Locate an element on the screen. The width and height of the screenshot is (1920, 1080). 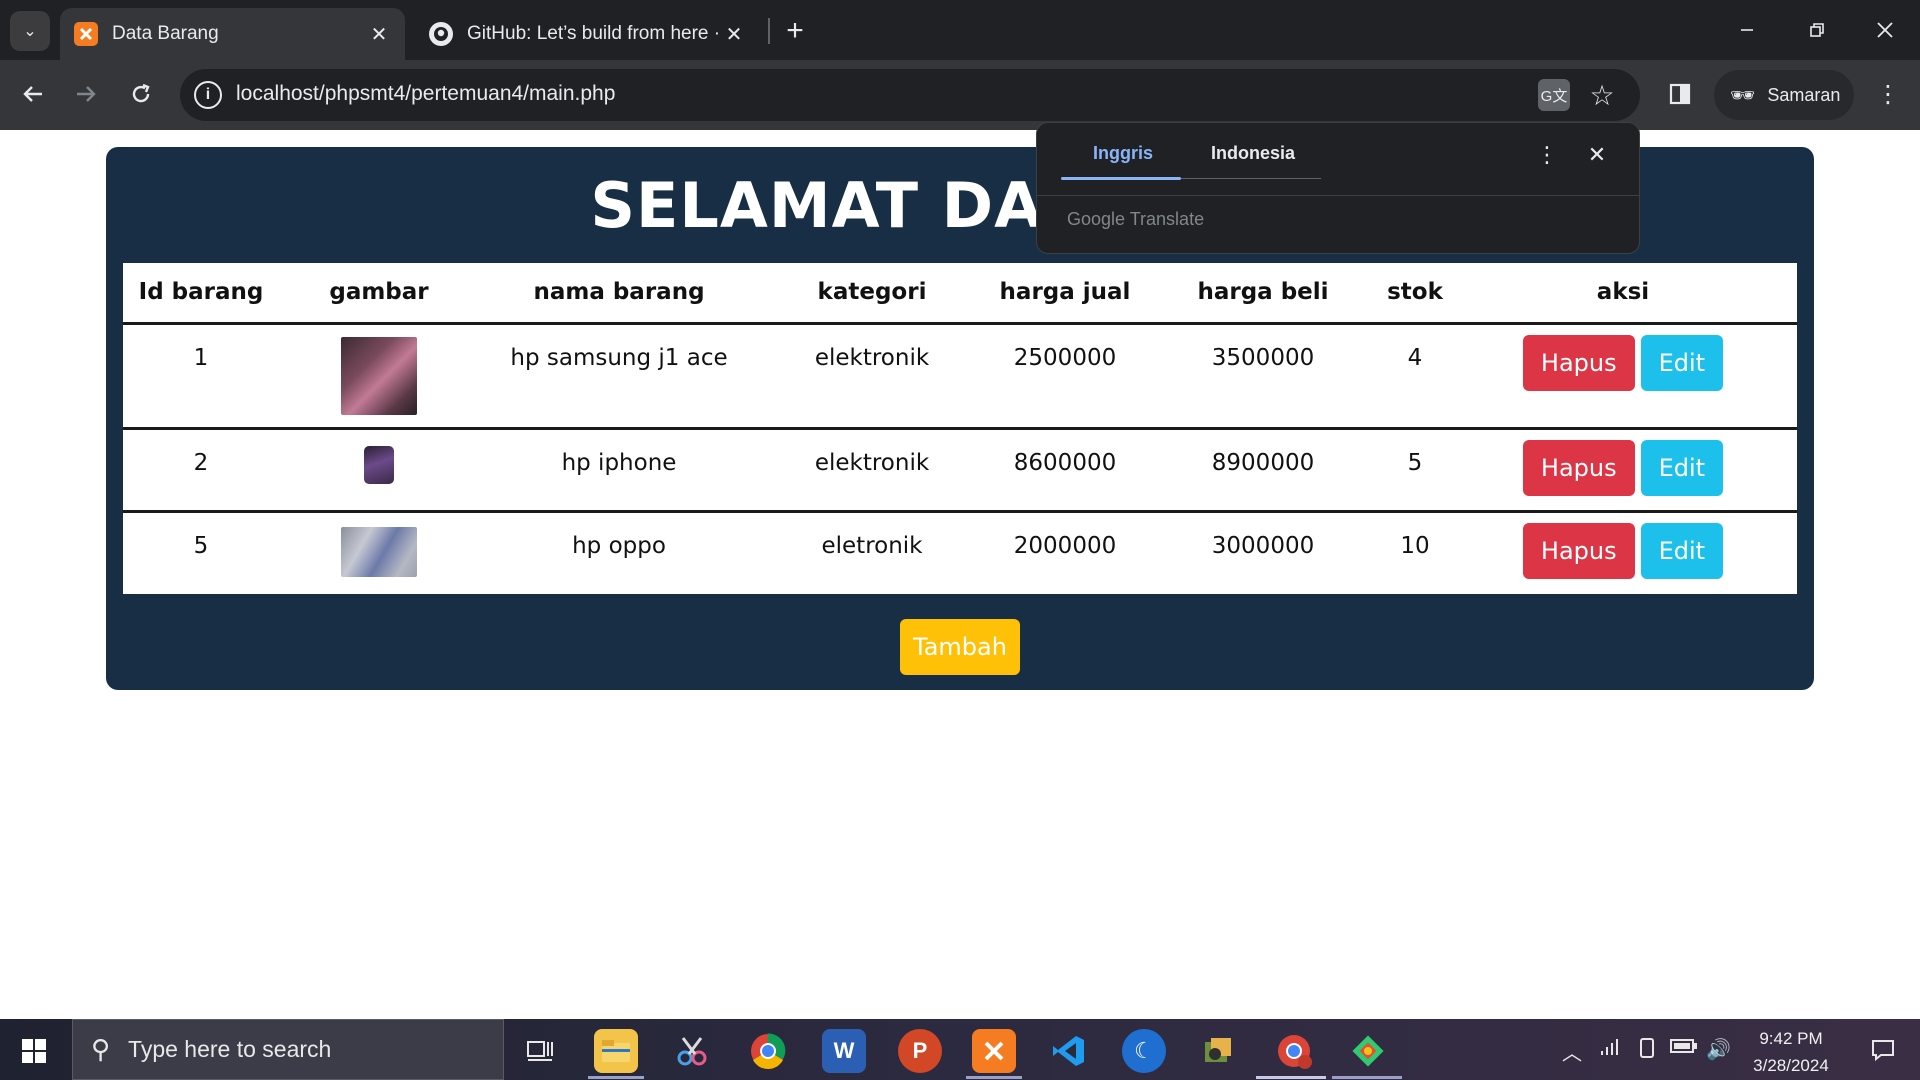
minimize-button is located at coordinates (1747, 30).